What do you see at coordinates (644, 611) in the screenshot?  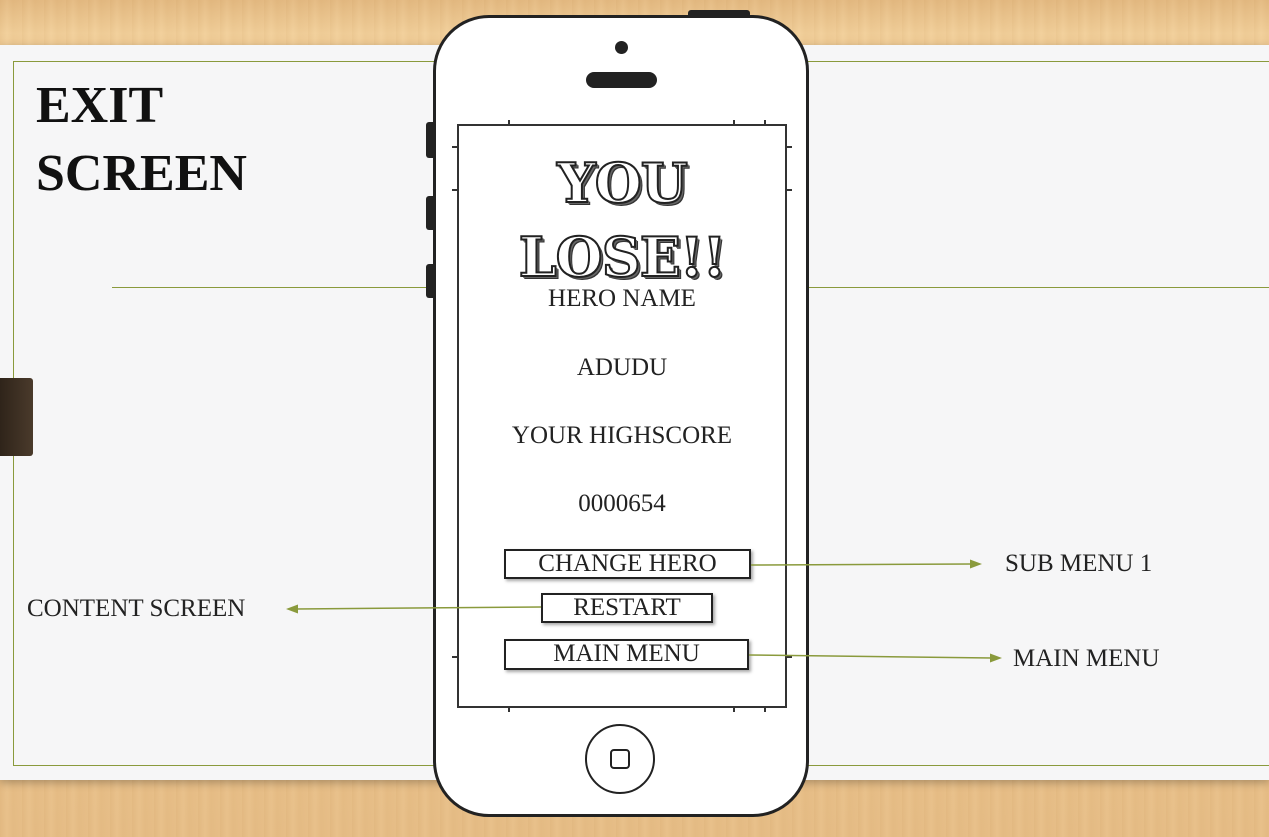 I see `callout-arrows` at bounding box center [644, 611].